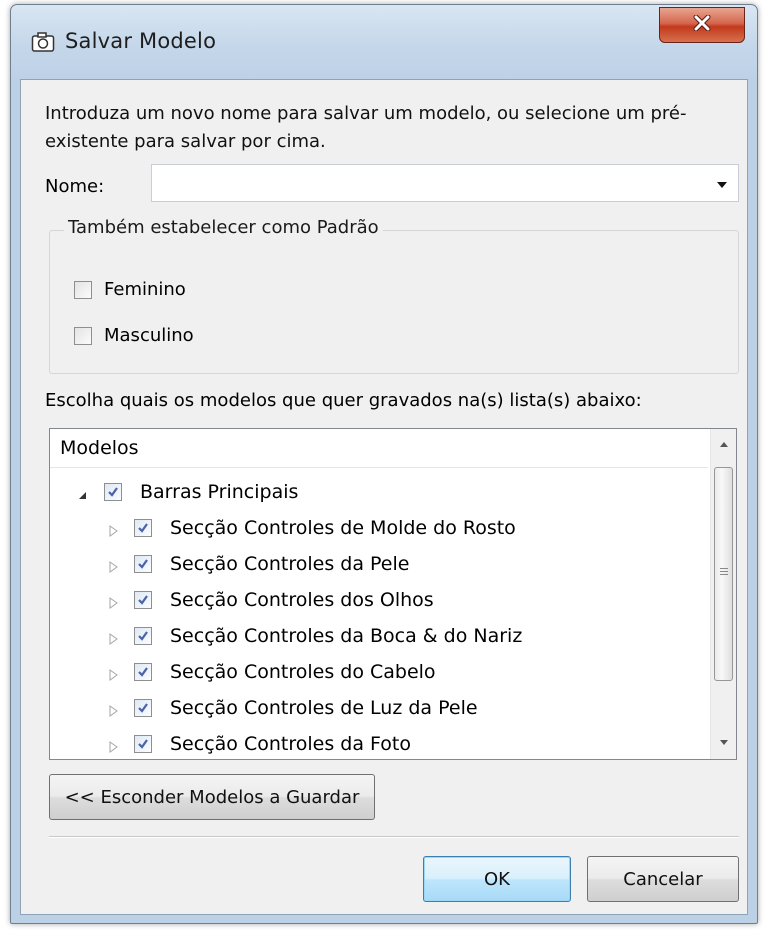 The height and width of the screenshot is (930, 767). What do you see at coordinates (724, 445) in the screenshot?
I see `scroll-up-arrow-icon` at bounding box center [724, 445].